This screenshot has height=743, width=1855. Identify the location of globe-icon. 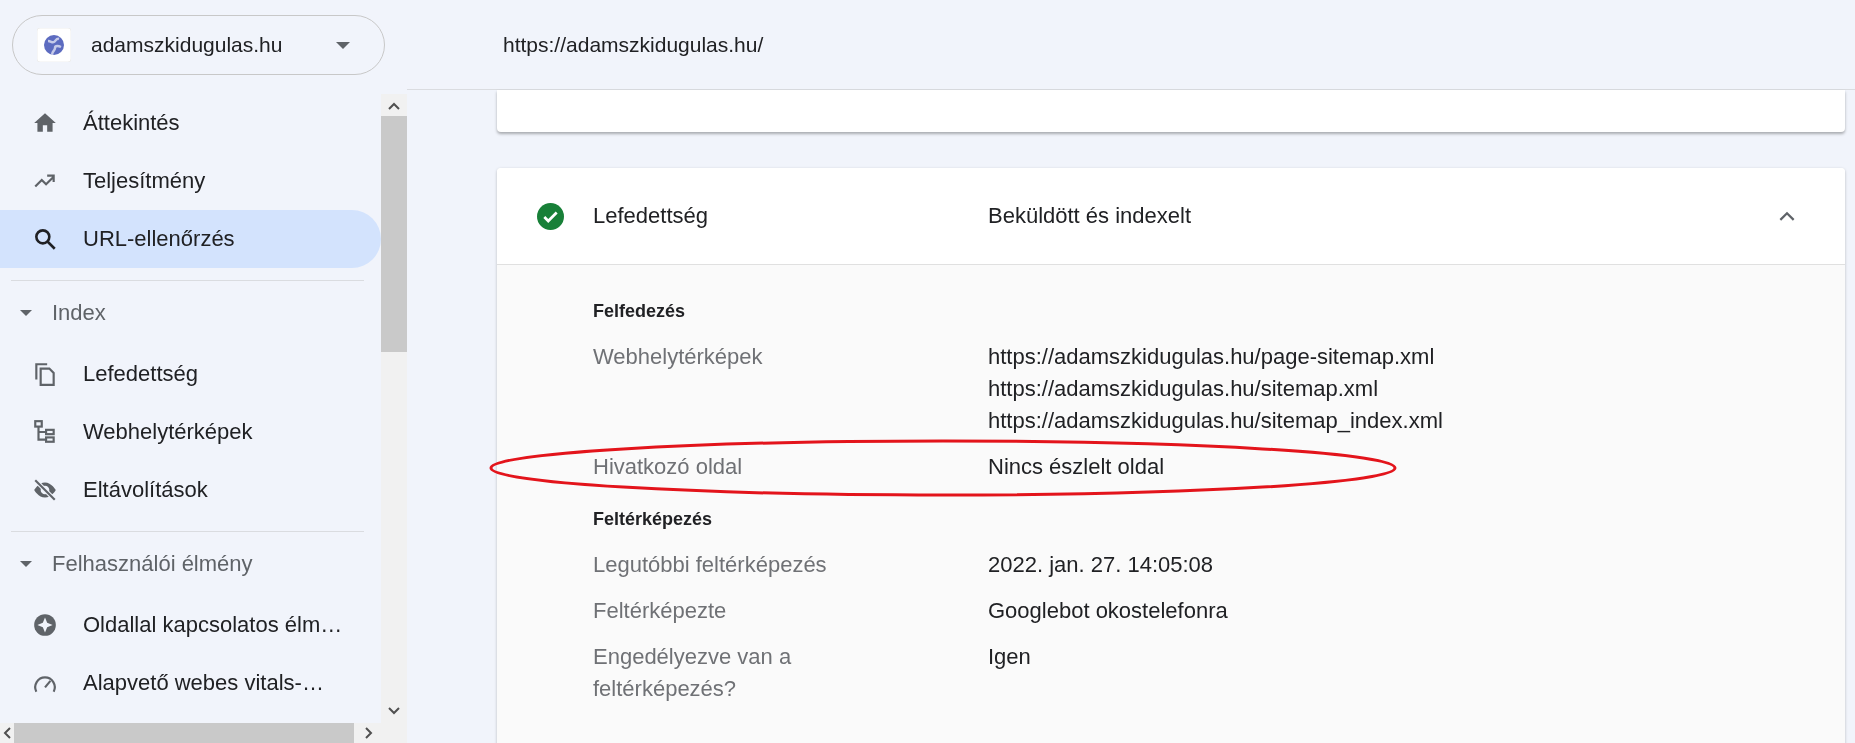
(54, 45).